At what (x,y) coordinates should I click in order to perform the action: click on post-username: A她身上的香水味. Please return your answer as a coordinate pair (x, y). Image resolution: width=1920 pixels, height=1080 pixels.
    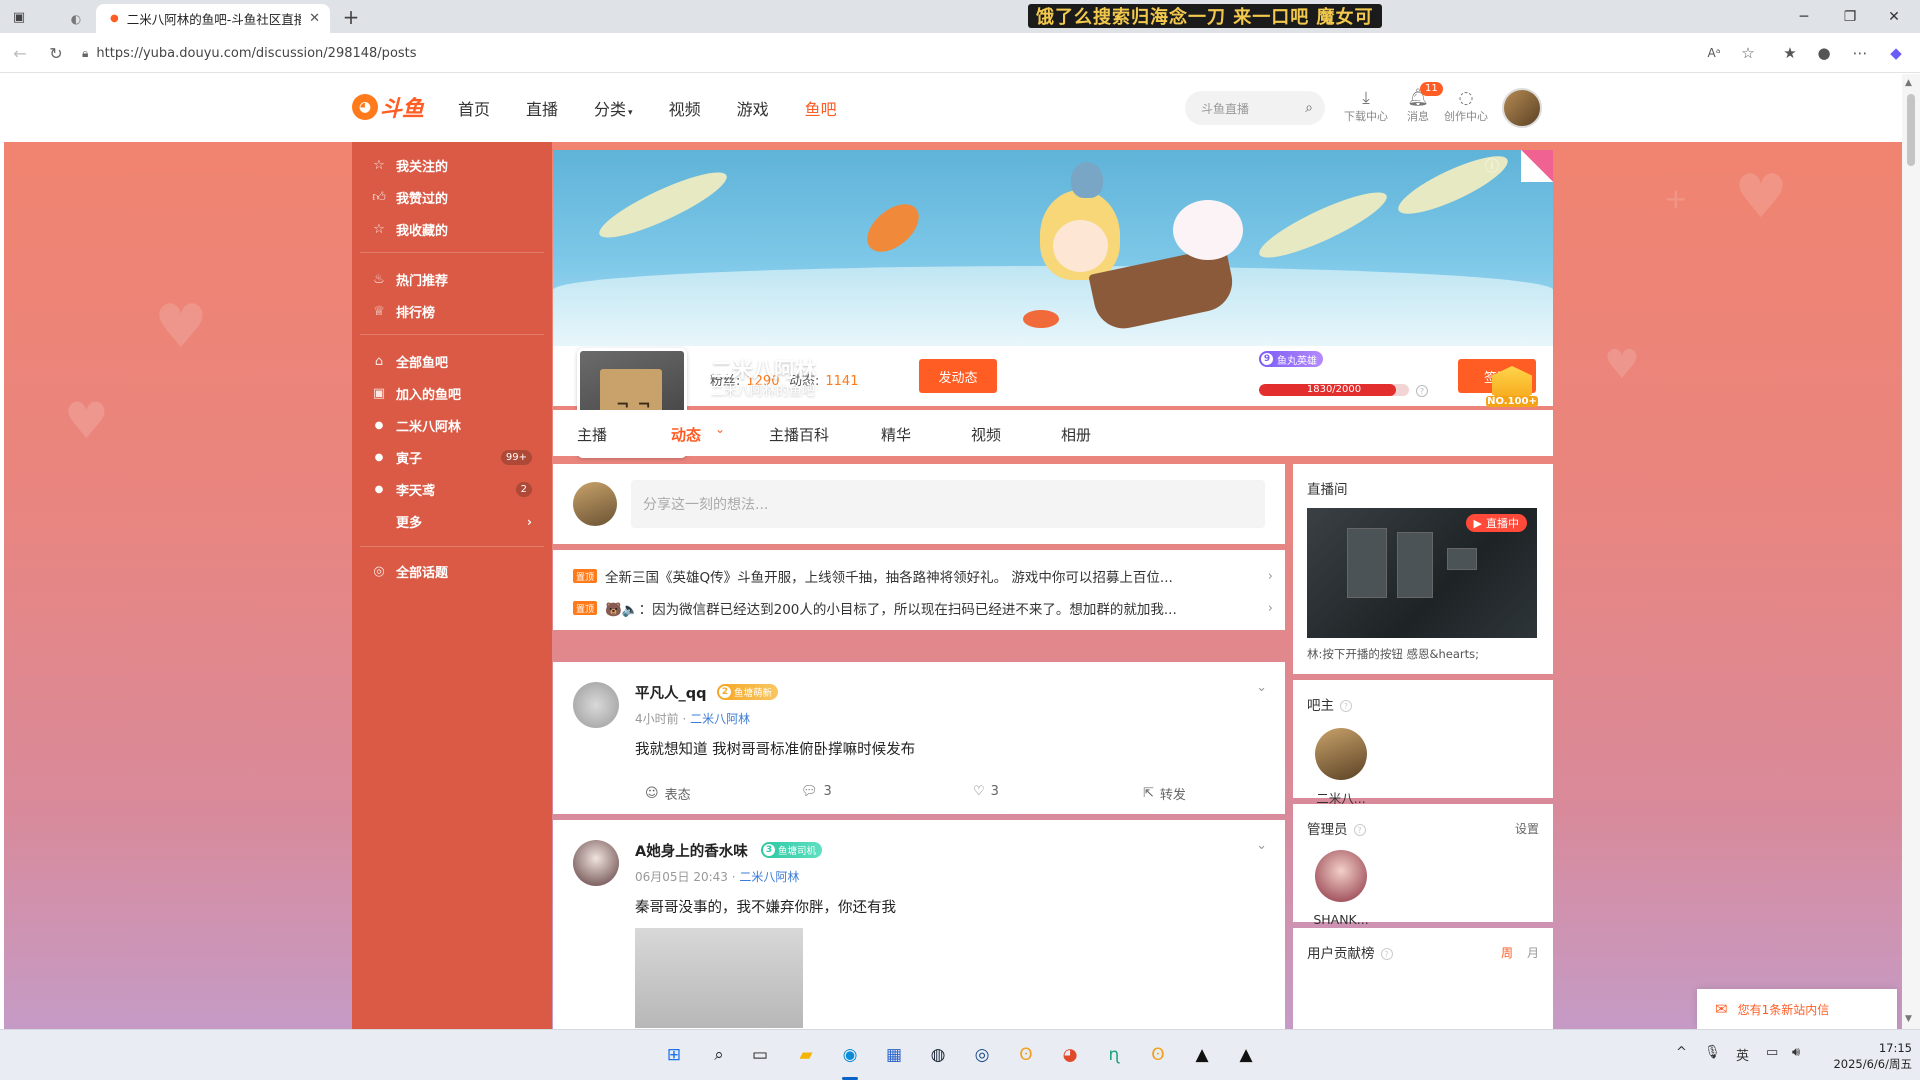
    Looking at the image, I should click on (691, 850).